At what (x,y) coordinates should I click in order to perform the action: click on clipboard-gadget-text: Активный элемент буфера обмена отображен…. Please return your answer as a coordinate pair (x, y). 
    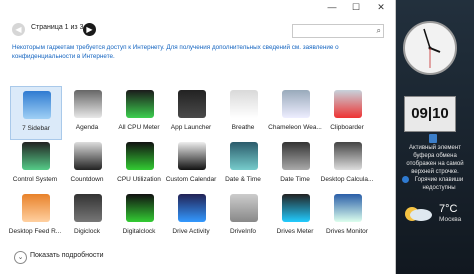
    Looking at the image, I should click on (435, 160).